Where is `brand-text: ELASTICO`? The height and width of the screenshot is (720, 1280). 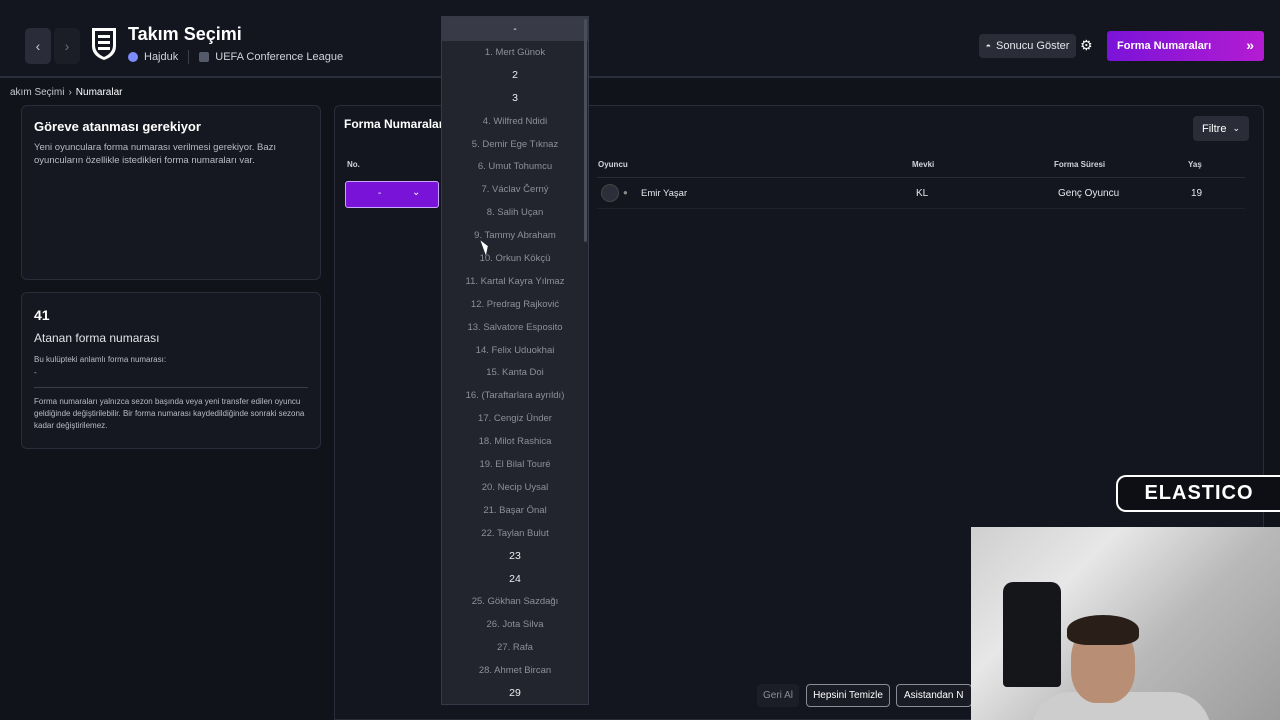
brand-text: ELASTICO is located at coordinates (1199, 493).